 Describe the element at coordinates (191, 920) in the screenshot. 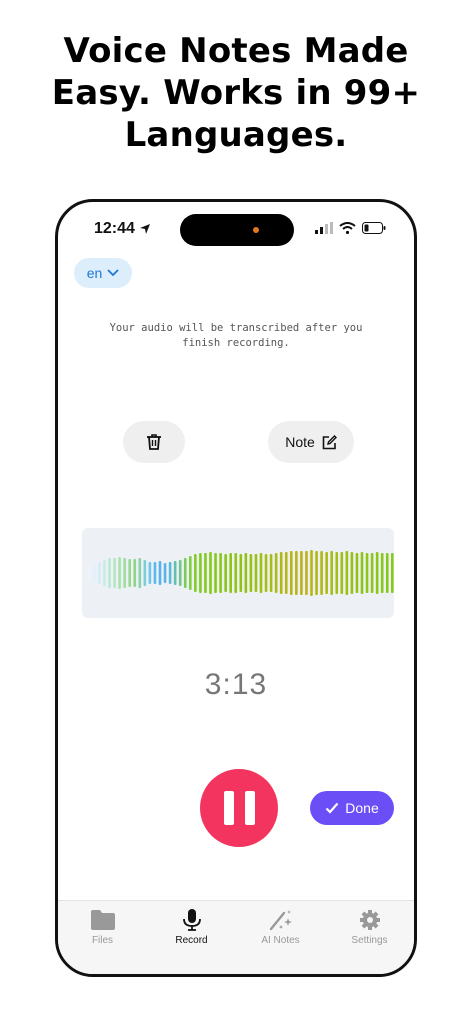

I see `microphone-icon` at that location.